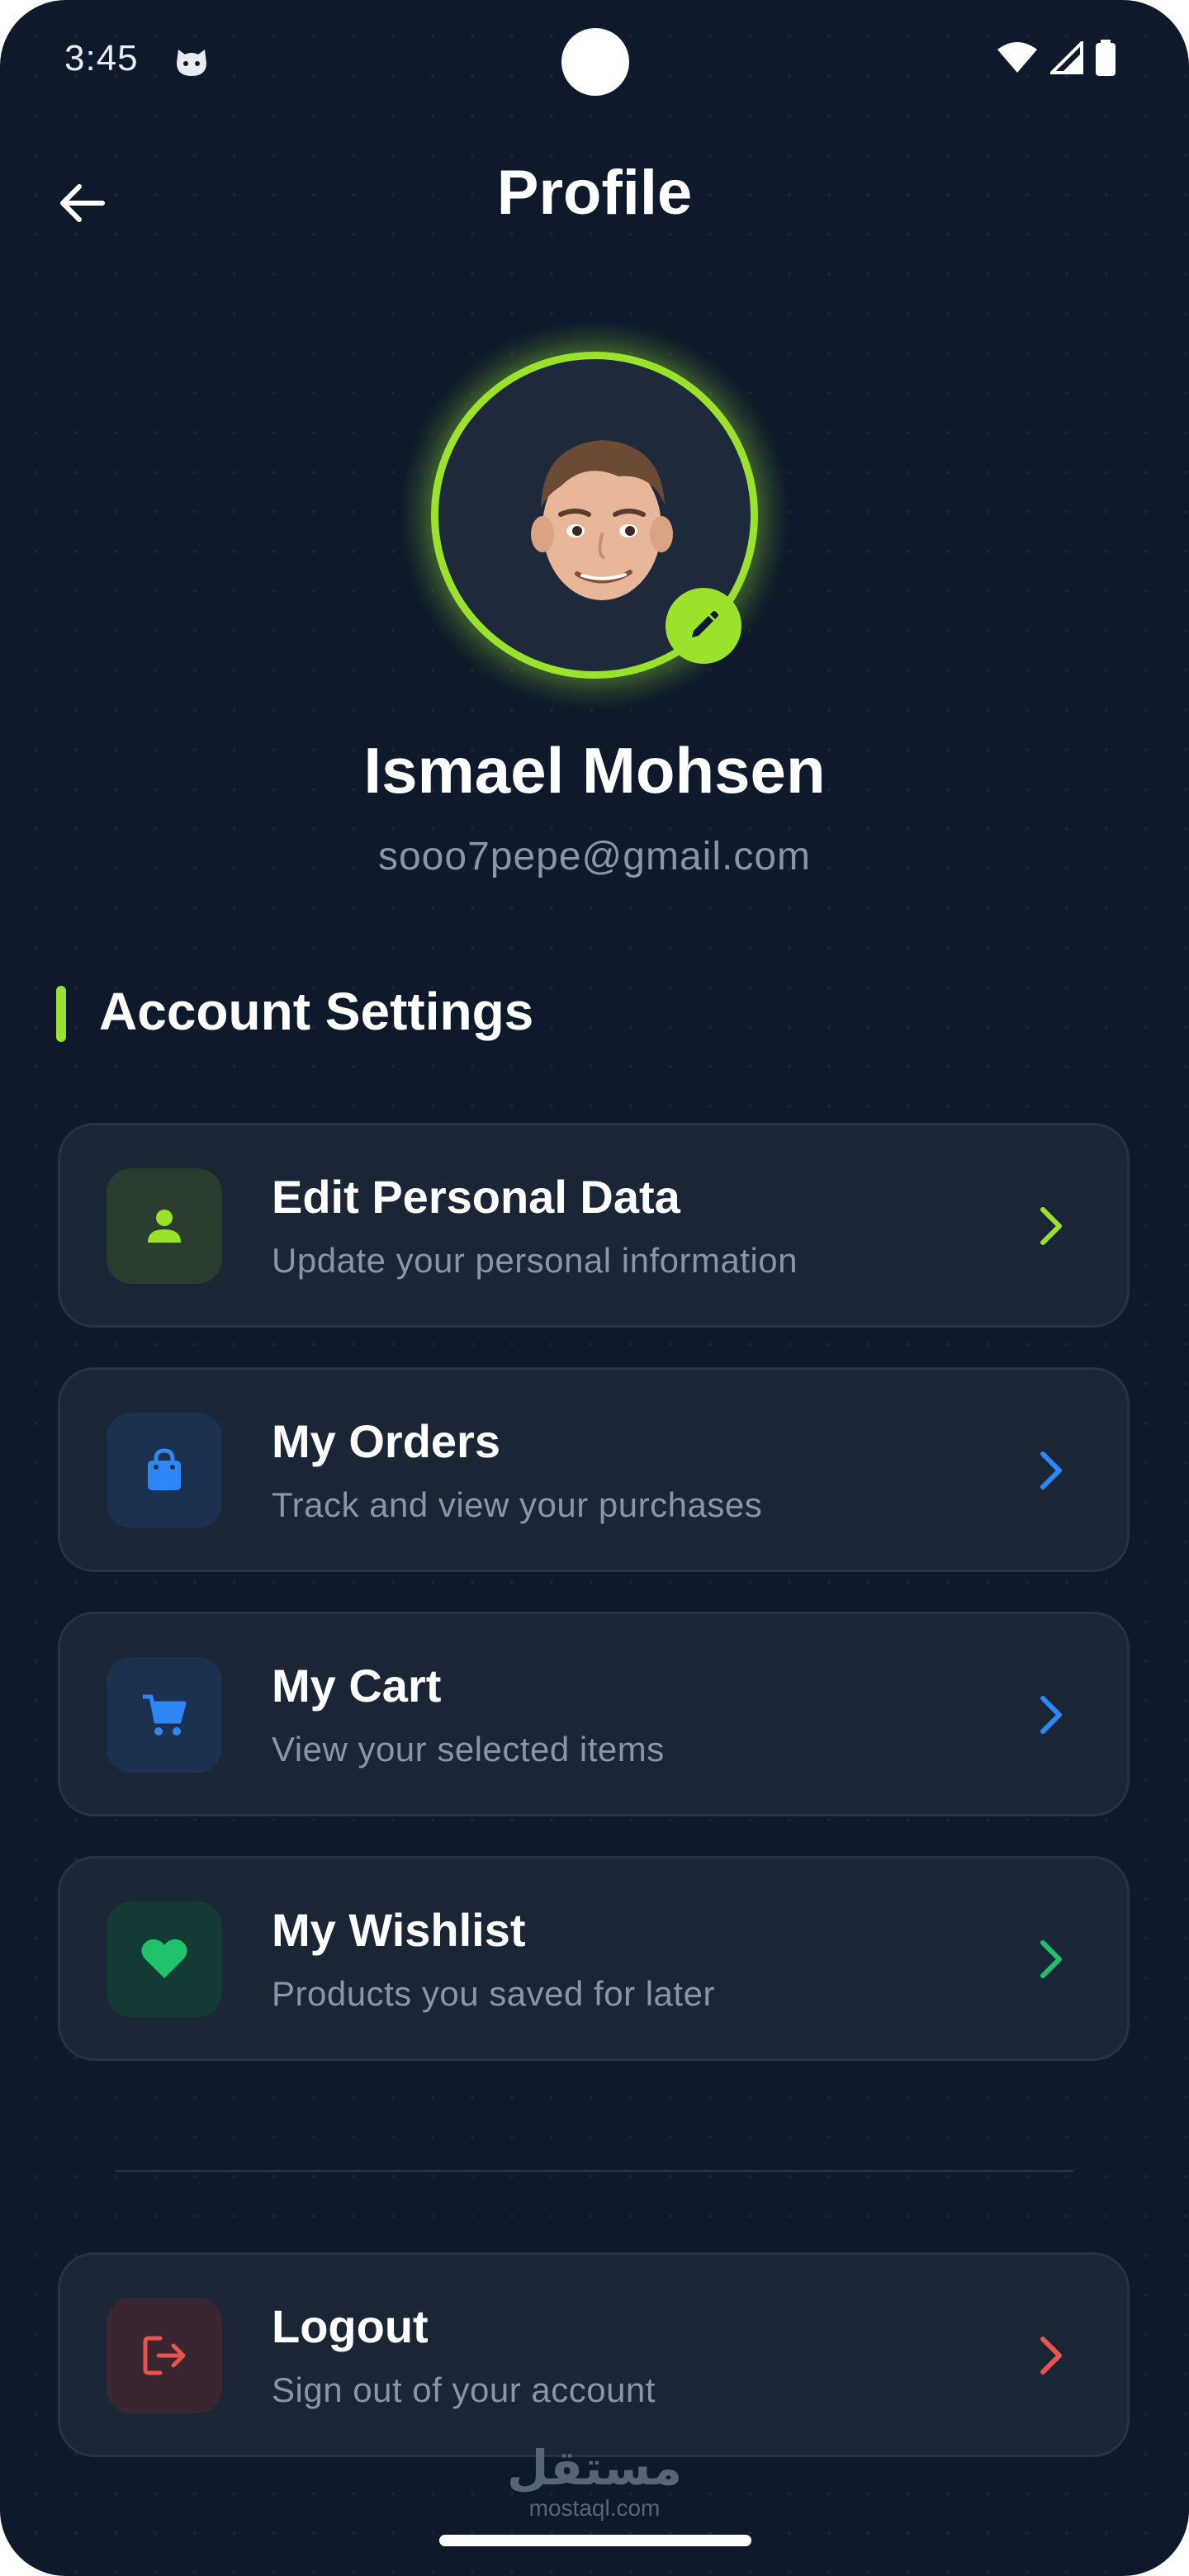 This screenshot has height=2576, width=1189. I want to click on cart-icon, so click(165, 1714).